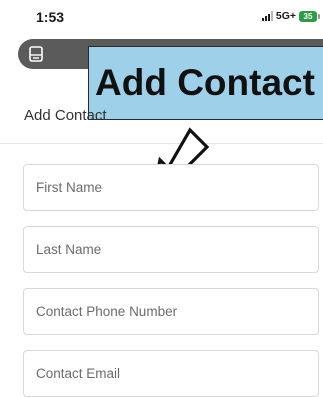 This screenshot has width=323, height=397. I want to click on status-time: 1:53, so click(50, 17).